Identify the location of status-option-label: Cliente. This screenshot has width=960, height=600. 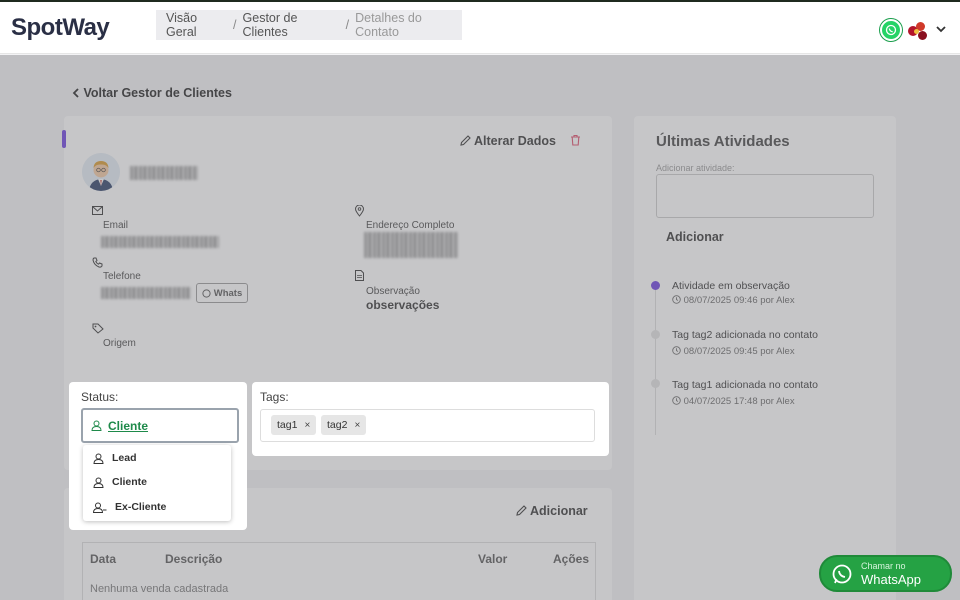
(130, 482).